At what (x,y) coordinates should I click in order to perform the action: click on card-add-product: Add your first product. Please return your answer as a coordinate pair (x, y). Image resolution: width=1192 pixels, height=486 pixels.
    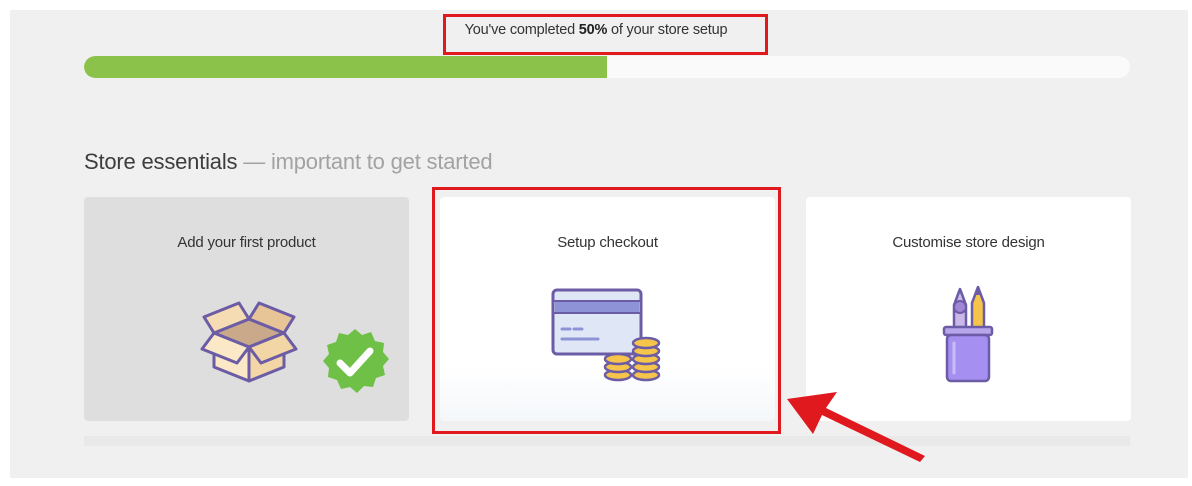
    Looking at the image, I should click on (246, 309).